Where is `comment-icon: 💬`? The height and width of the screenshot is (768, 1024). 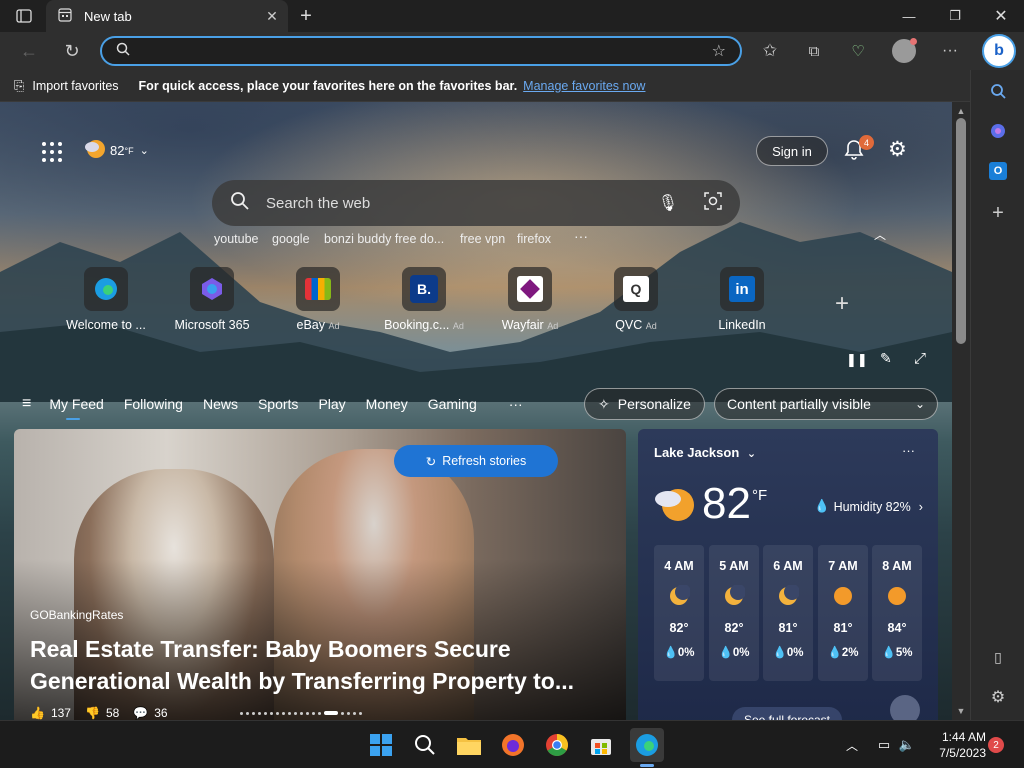 comment-icon: 💬 is located at coordinates (140, 713).